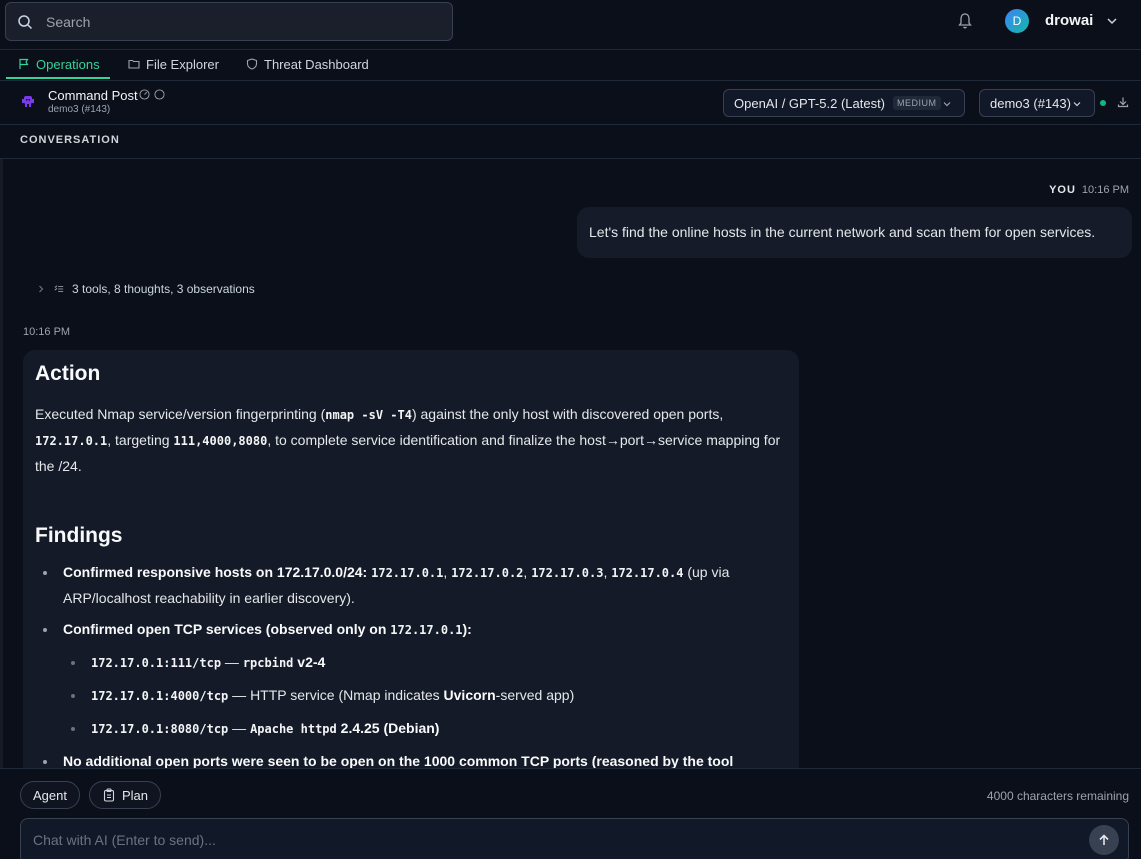 This screenshot has width=1141, height=859. Describe the element at coordinates (553, 840) in the screenshot. I see `chat-input` at that location.